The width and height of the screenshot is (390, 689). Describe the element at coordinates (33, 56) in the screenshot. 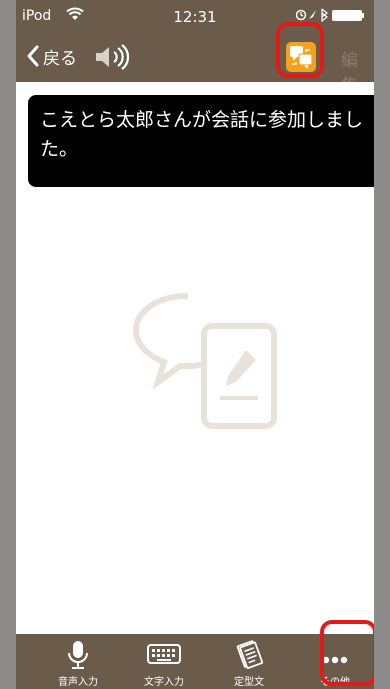

I see `chevron-left-icon` at that location.